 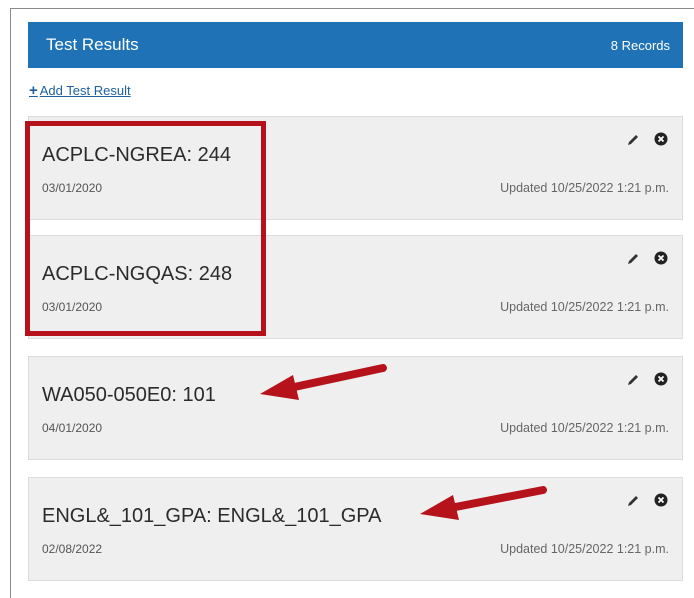 What do you see at coordinates (85, 90) in the screenshot?
I see `add-test-result-label: Add Test Result` at bounding box center [85, 90].